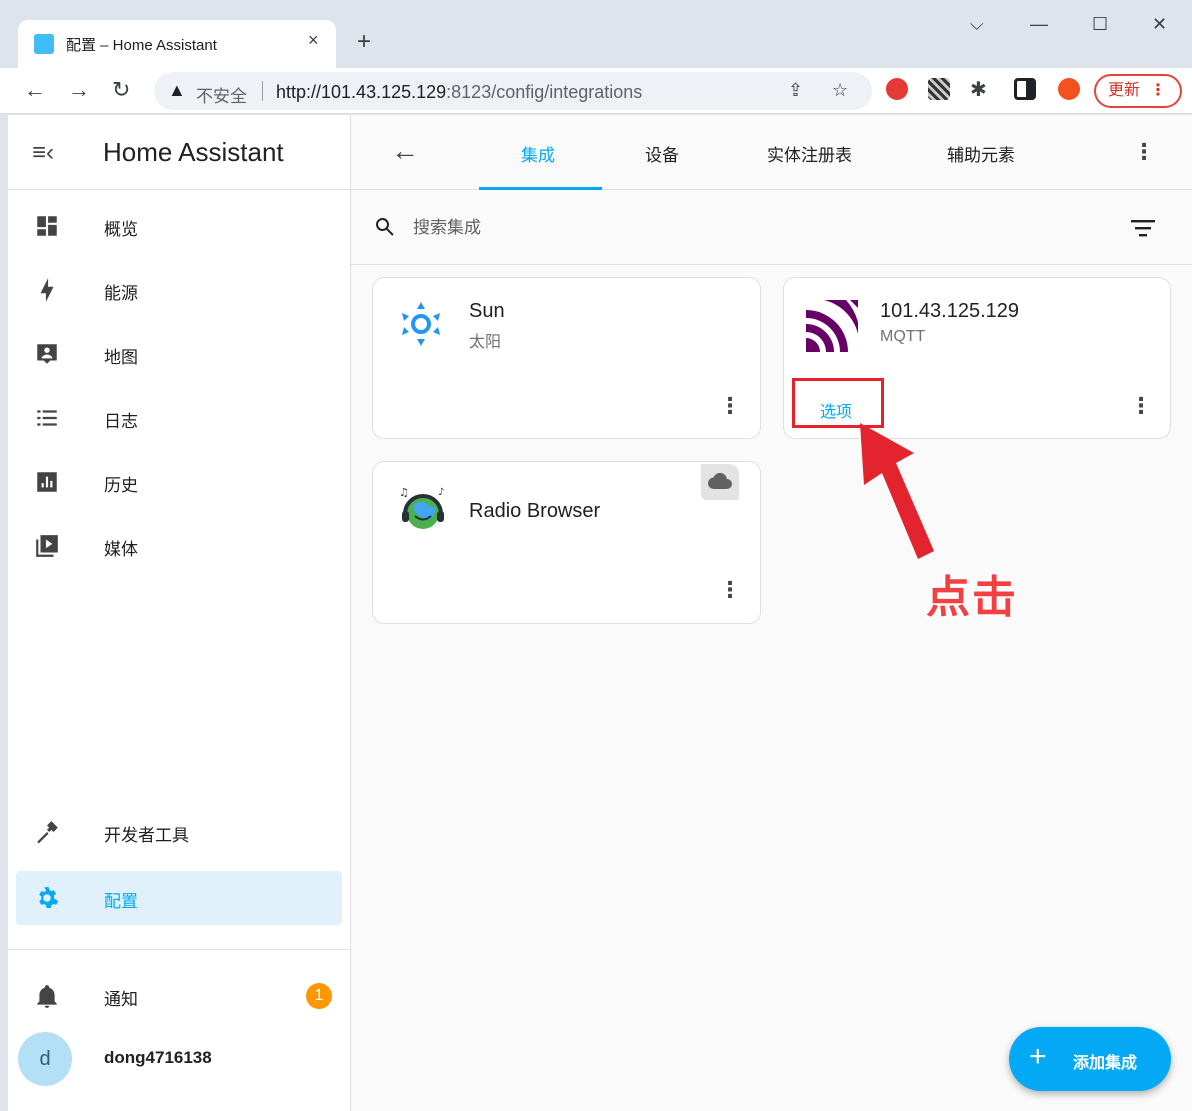 The height and width of the screenshot is (1111, 1192). What do you see at coordinates (121, 901) in the screenshot?
I see `sidebar-item-label: 配置` at bounding box center [121, 901].